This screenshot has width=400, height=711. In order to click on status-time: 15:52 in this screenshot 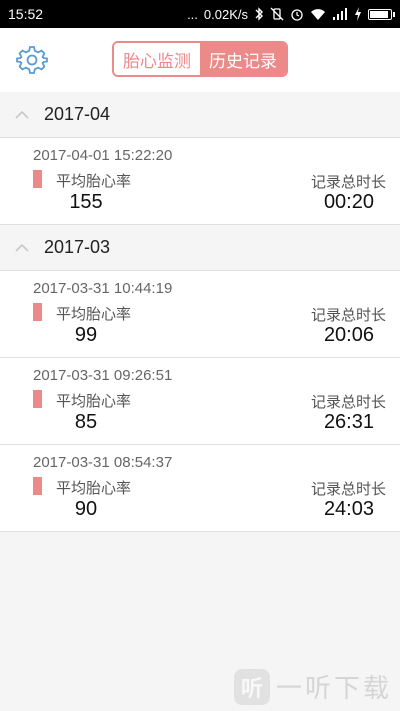, I will do `click(26, 14)`.